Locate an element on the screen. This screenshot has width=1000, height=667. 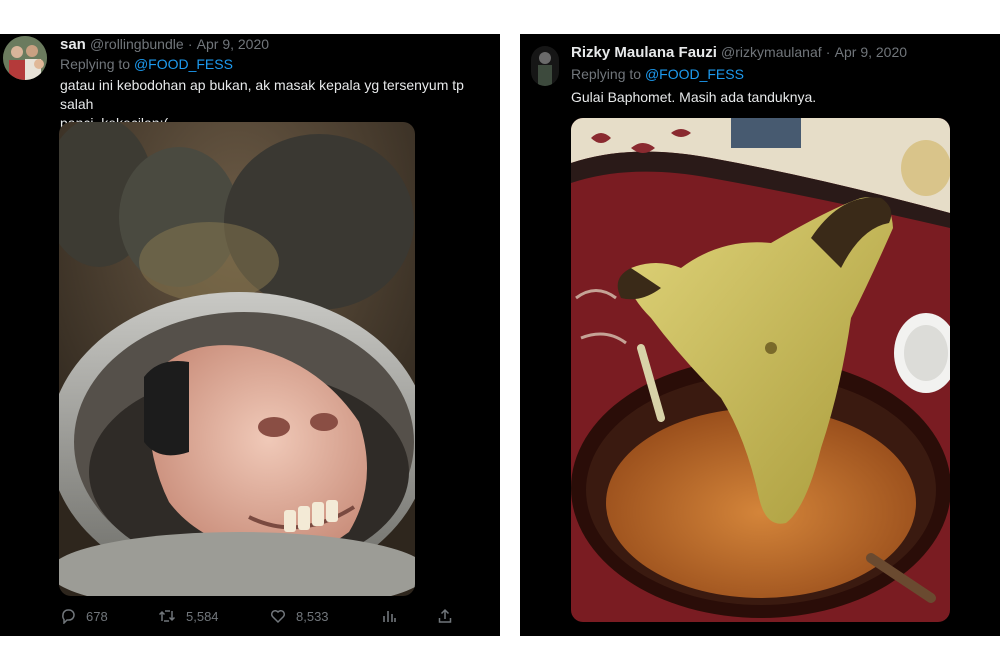
analytics-icon is located at coordinates (389, 616).